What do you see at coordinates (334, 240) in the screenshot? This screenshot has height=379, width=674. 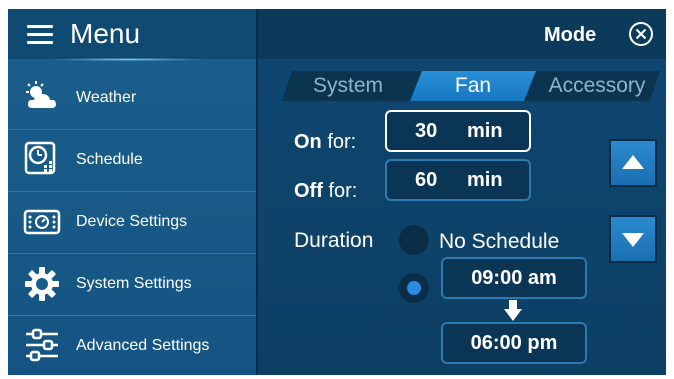 I see `duration-label: Duration` at bounding box center [334, 240].